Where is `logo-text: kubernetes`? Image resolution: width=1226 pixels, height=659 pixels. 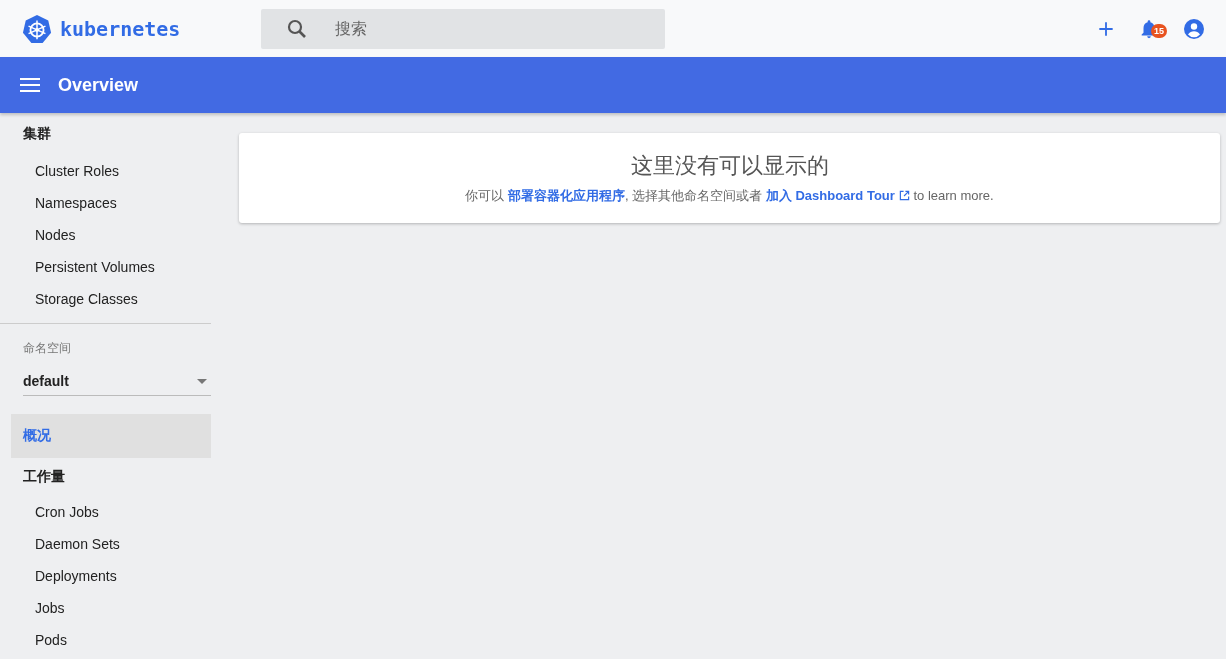 logo-text: kubernetes is located at coordinates (120, 28).